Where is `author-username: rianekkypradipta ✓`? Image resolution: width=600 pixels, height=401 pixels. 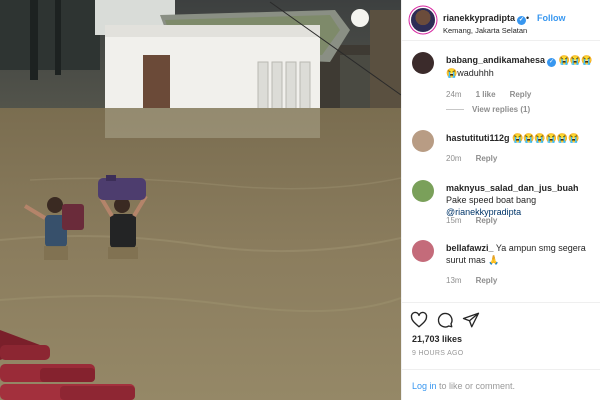
author-username: rianekkypradipta ✓ is located at coordinates (485, 19).